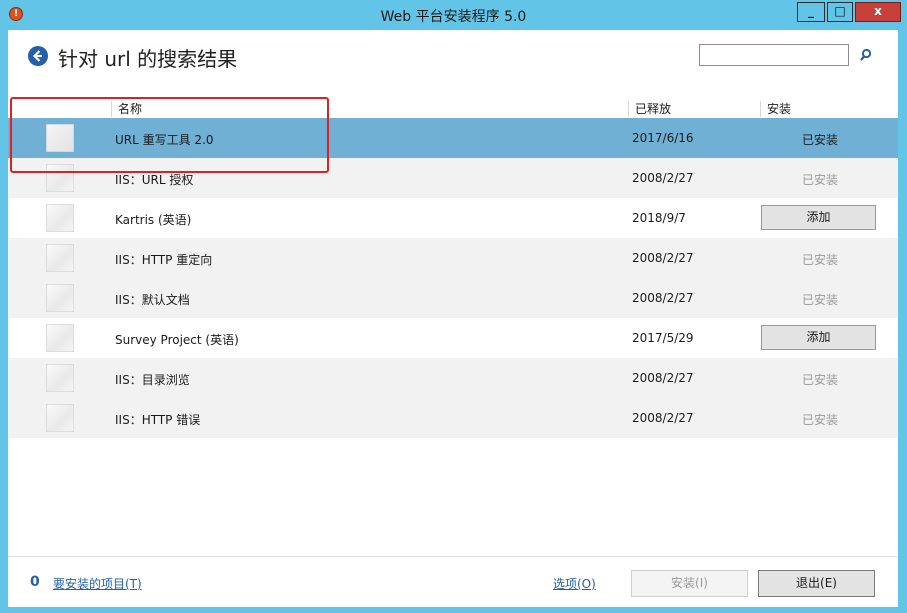 Image resolution: width=907 pixels, height=613 pixels. What do you see at coordinates (153, 220) in the screenshot?
I see `product-name: Kartris (英语)` at bounding box center [153, 220].